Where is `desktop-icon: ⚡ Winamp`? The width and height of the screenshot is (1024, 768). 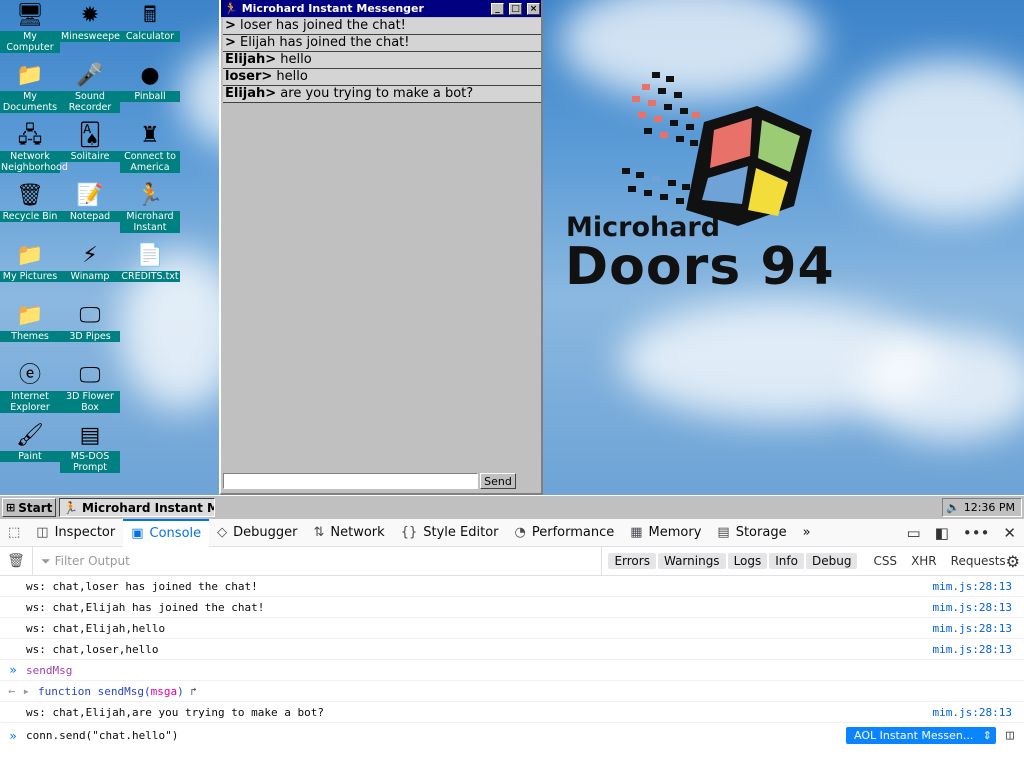
desktop-icon: ⚡ Winamp is located at coordinates (90, 262).